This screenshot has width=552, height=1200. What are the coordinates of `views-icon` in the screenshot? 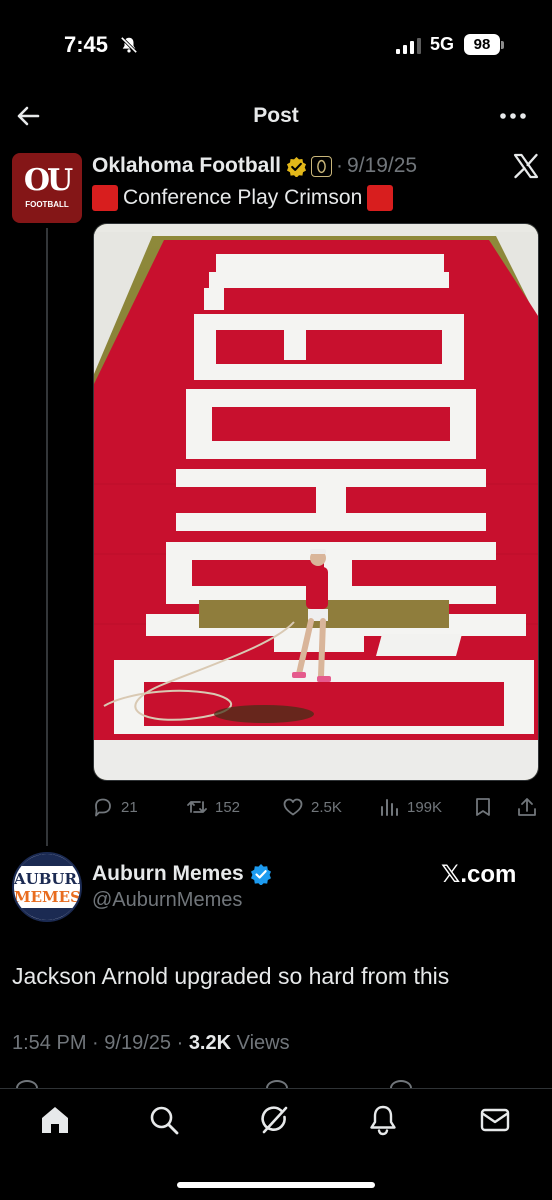 It's located at (389, 807).